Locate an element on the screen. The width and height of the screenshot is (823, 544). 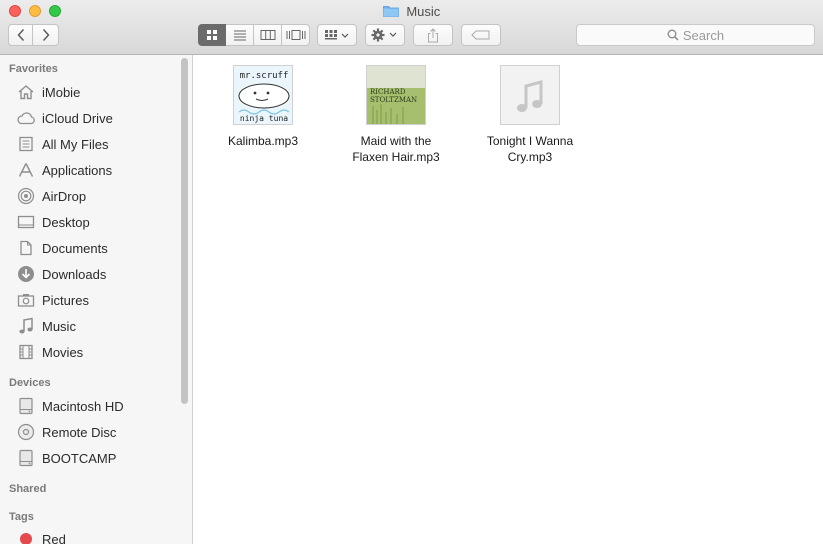
sidebar-item-macintosh-hd: Macintosh HD is located at coordinates (70, 406).